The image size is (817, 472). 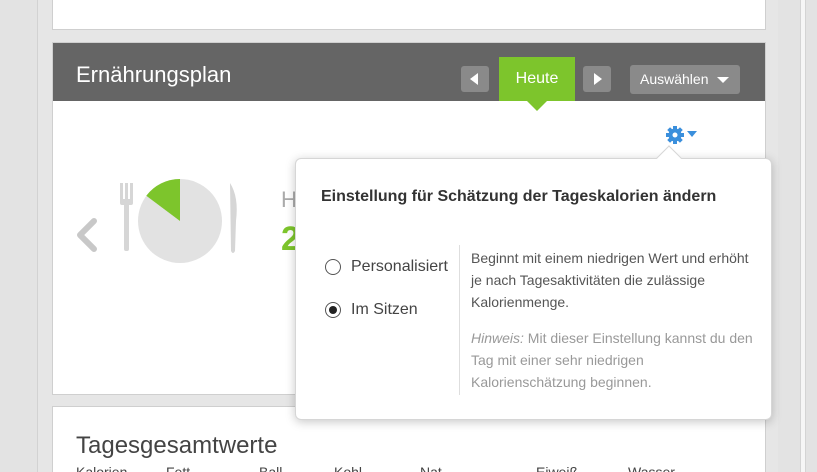 I want to click on totals-column-calories: Kalorien, so click(x=102, y=468).